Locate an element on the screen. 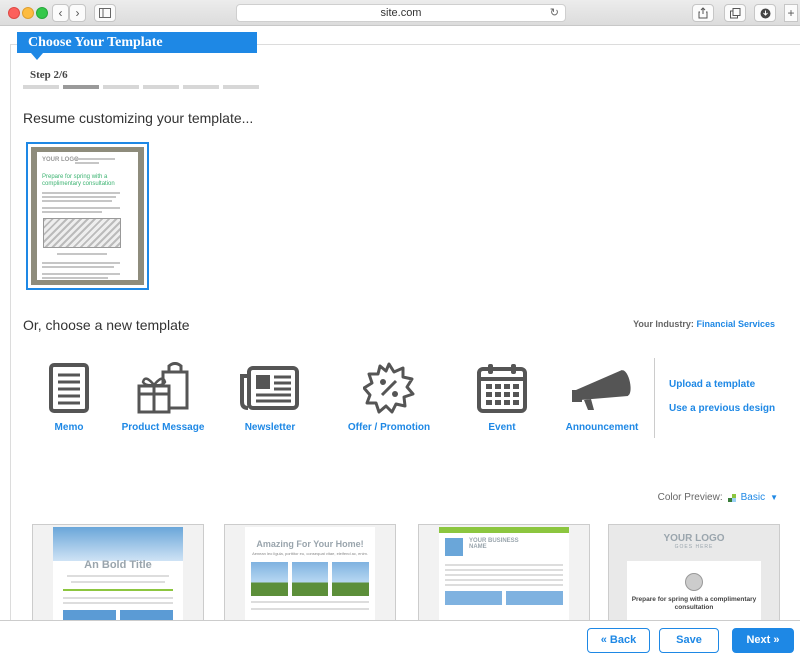 The width and height of the screenshot is (800, 670). template-card: YOUR BUSINESS NAME is located at coordinates (504, 574).